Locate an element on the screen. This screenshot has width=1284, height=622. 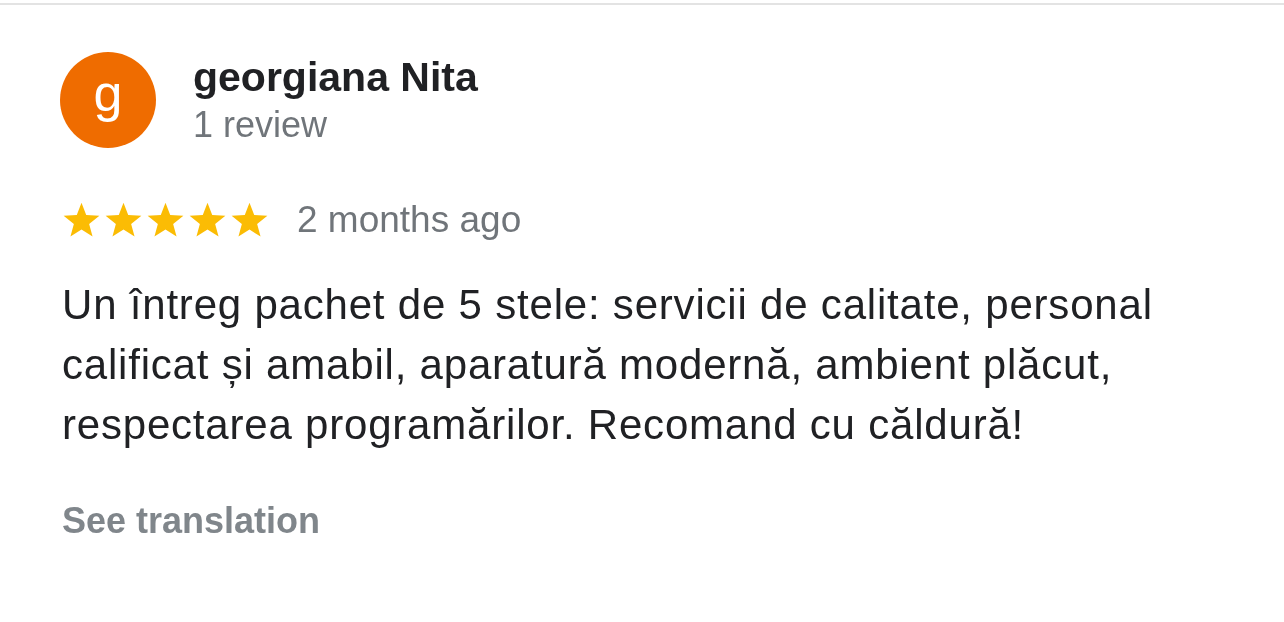
see-translation-link: See translation is located at coordinates (191, 520).